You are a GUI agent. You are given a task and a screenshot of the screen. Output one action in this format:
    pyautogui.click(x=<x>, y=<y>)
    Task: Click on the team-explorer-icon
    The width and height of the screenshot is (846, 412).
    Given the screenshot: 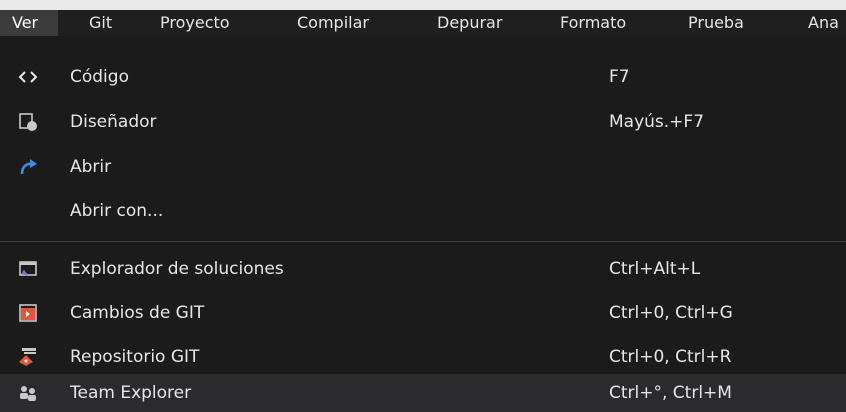 What is the action you would take?
    pyautogui.click(x=28, y=393)
    